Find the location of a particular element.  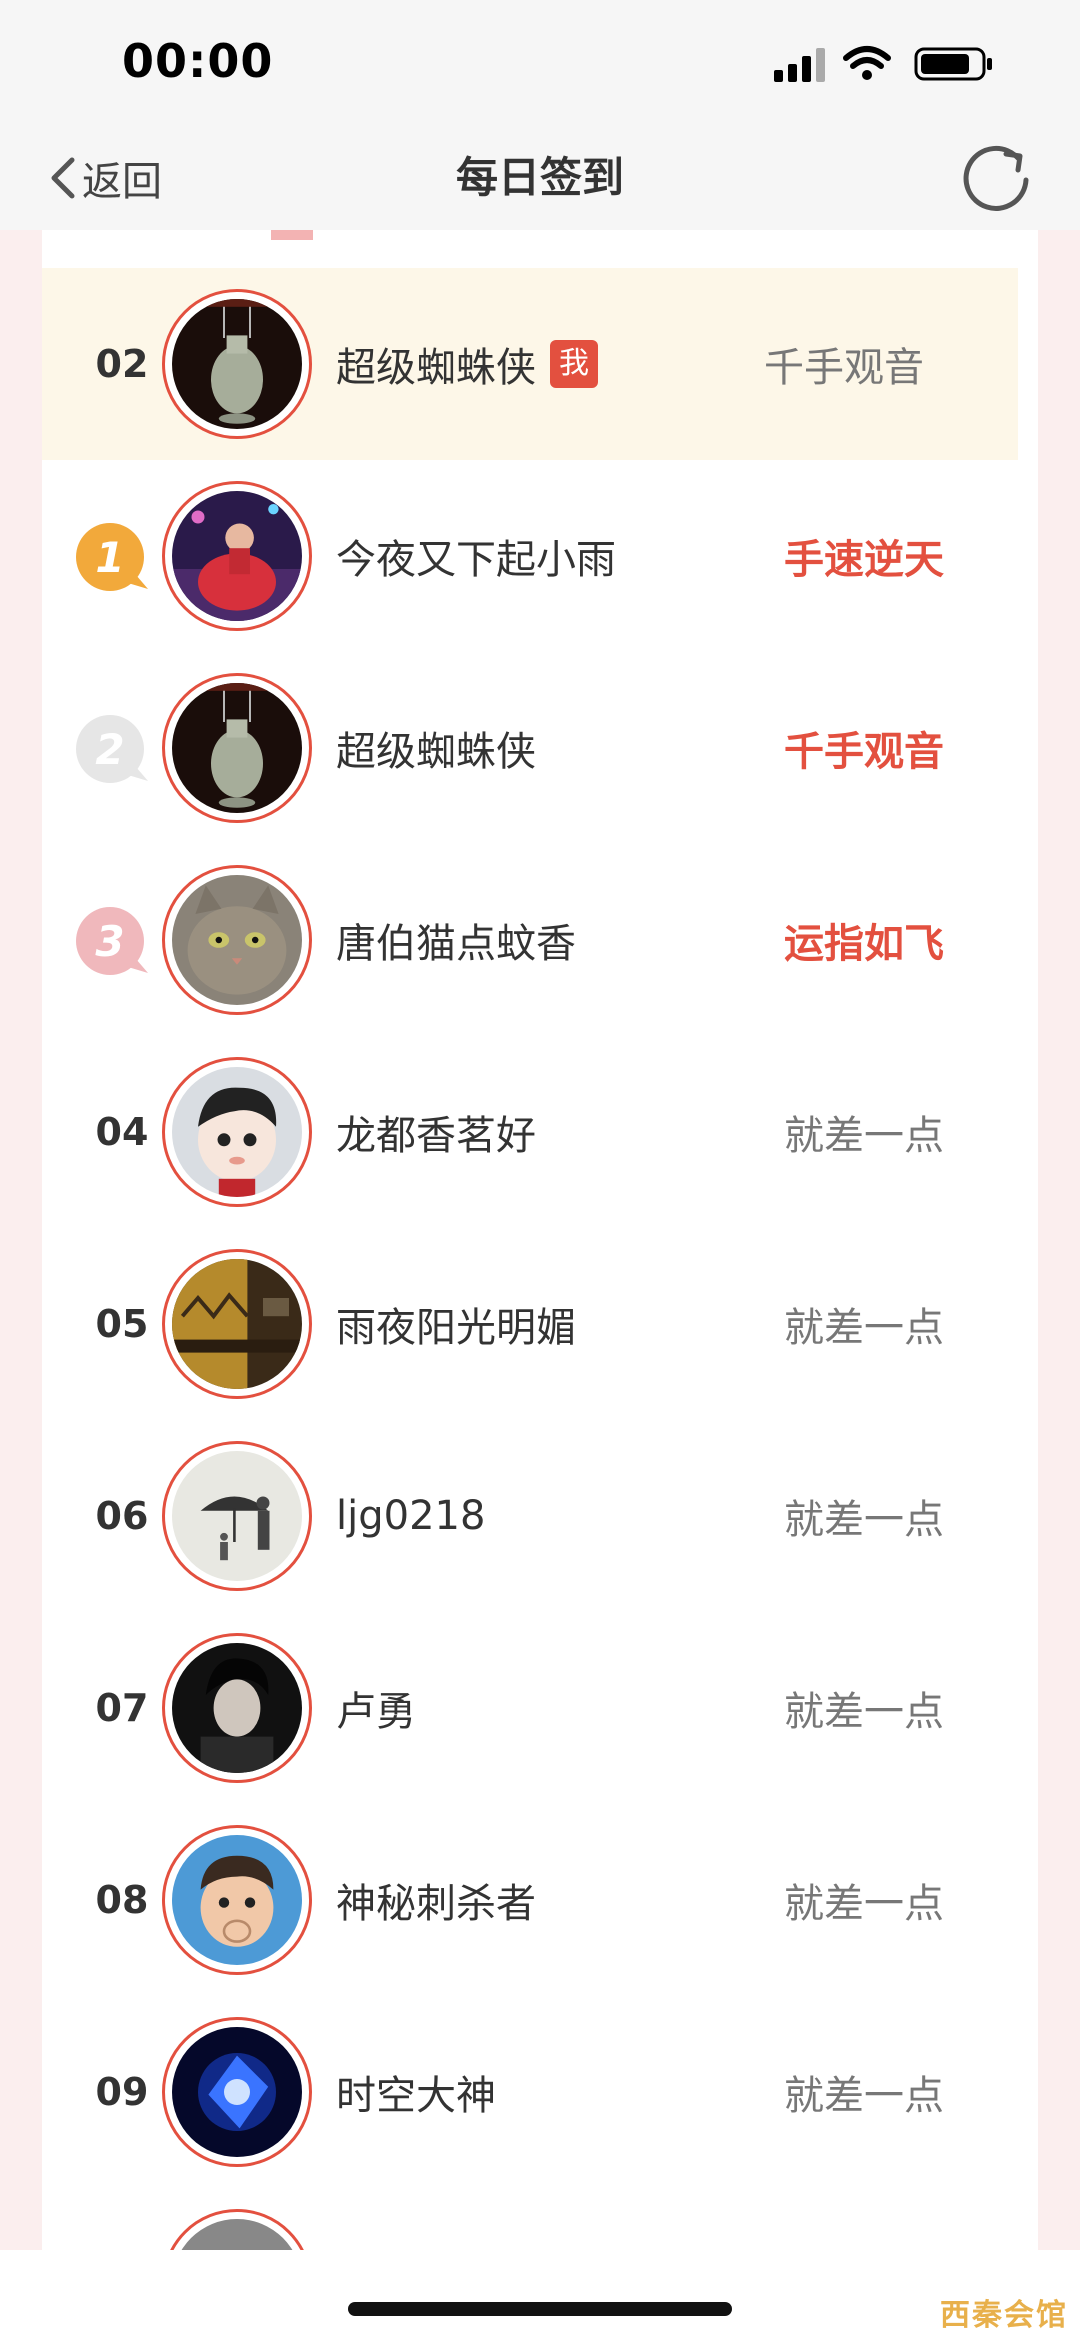

rank-number: 02 is located at coordinates (122, 364).